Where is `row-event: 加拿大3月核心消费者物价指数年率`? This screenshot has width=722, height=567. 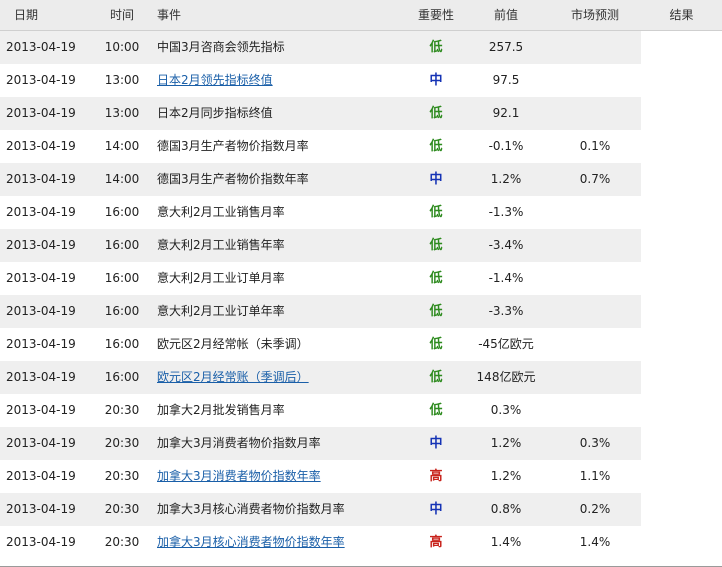 row-event: 加拿大3月核心消费者物价指数年率 is located at coordinates (280, 542).